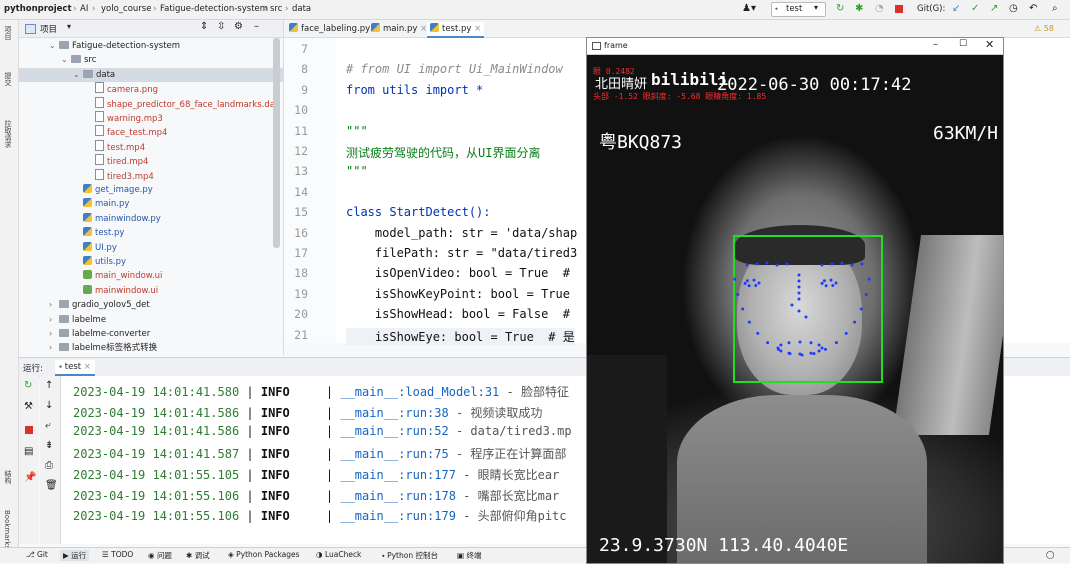 The height and width of the screenshot is (564, 1070). I want to click on tab-test: test.py ×, so click(456, 30).